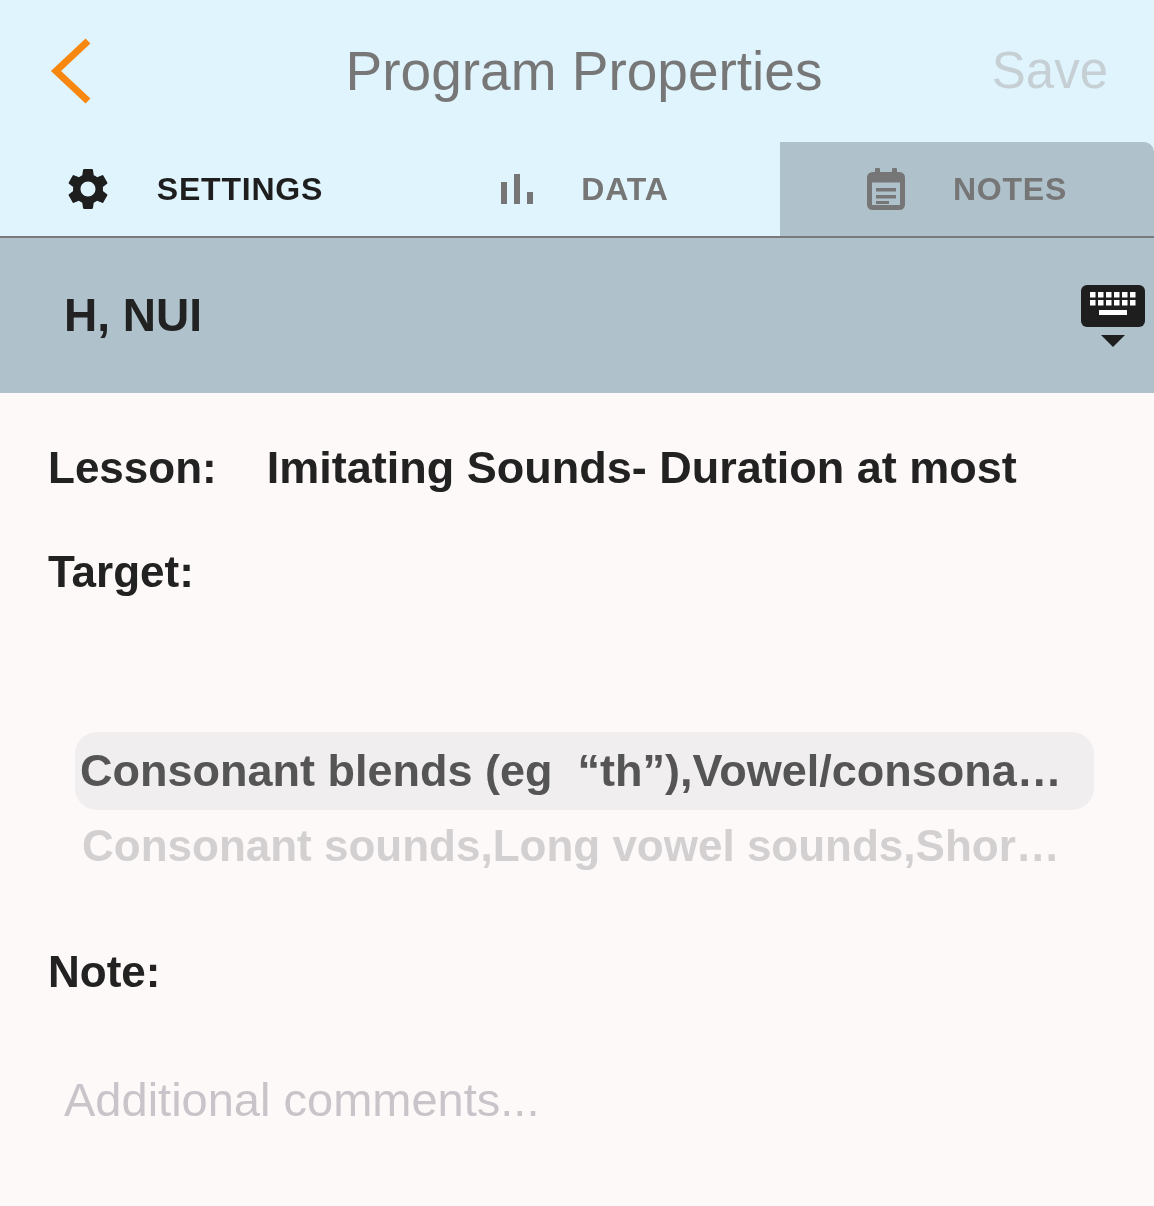 The image size is (1154, 1206). Describe the element at coordinates (517, 189) in the screenshot. I see `bar-chart-icon` at that location.